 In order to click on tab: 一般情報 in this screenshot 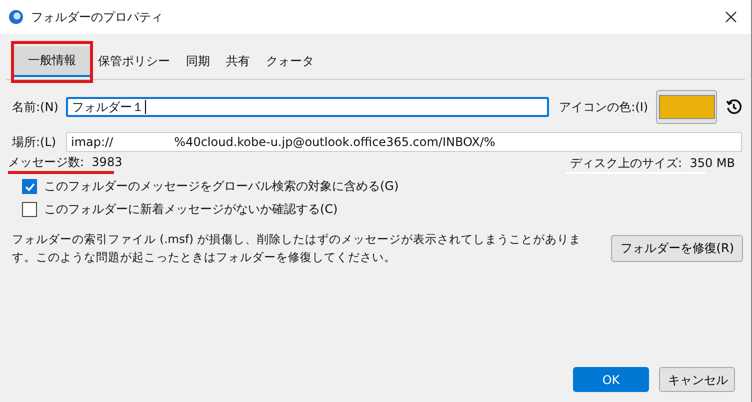, I will do `click(52, 61)`.